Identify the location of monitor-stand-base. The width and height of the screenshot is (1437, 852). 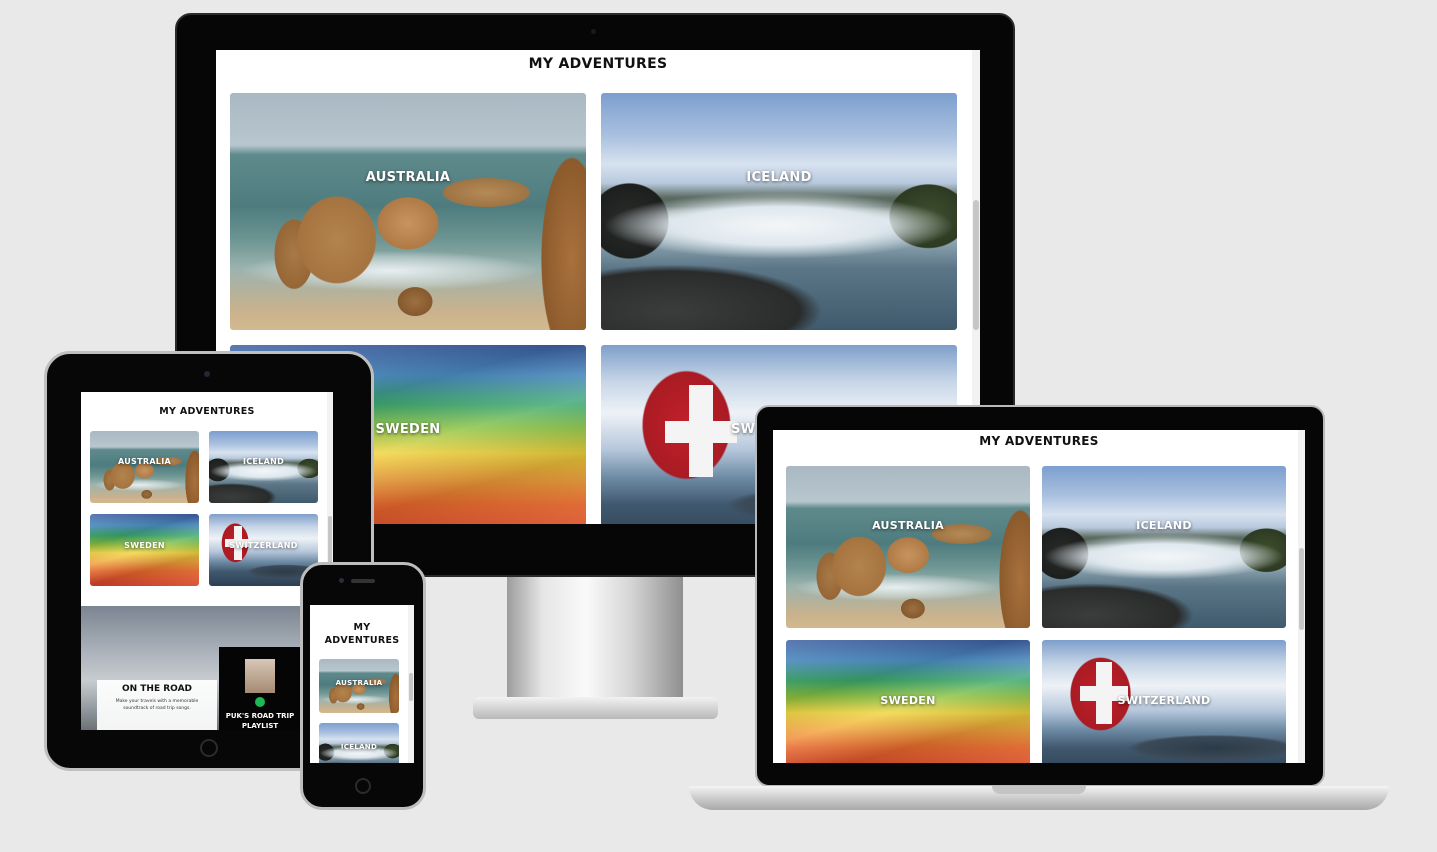
(595, 708).